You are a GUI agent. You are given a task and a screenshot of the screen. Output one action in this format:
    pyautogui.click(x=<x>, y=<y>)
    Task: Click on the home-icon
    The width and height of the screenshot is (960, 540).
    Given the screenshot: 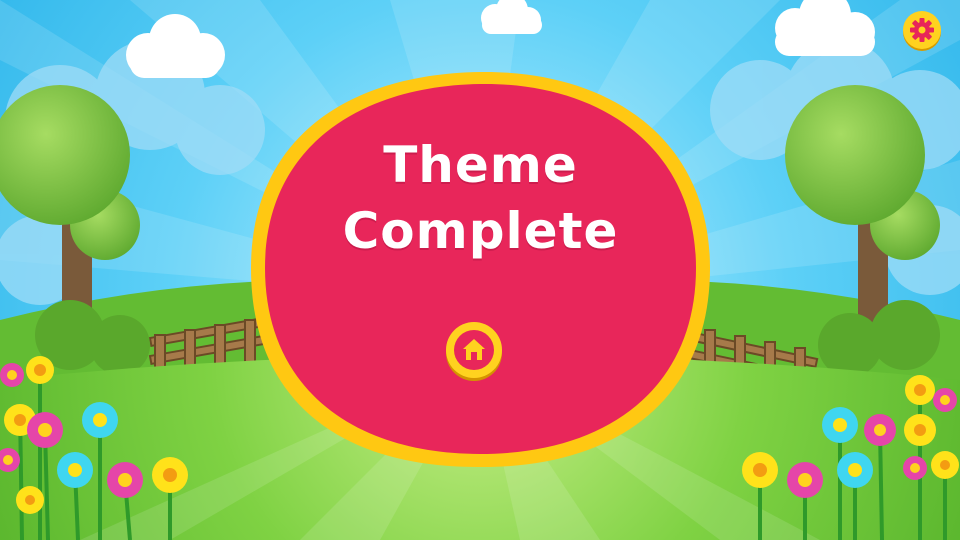 What is the action you would take?
    pyautogui.click(x=474, y=350)
    